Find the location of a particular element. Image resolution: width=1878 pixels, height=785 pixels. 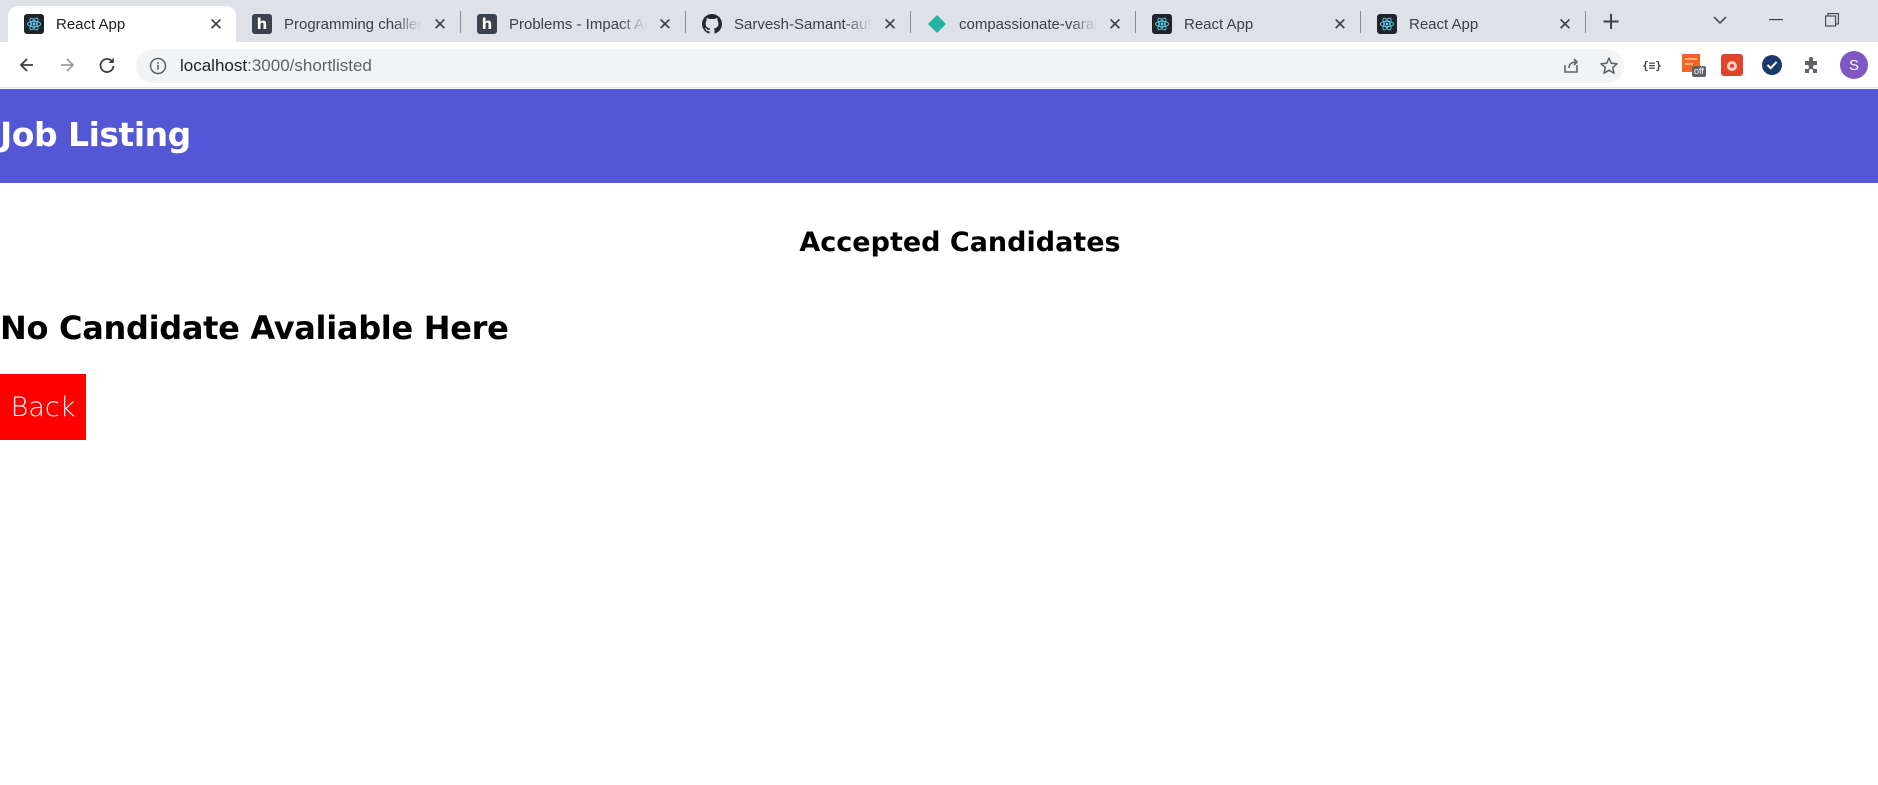

tab-problems-impact: h Problems - Impact An ✕ is located at coordinates (573, 24).